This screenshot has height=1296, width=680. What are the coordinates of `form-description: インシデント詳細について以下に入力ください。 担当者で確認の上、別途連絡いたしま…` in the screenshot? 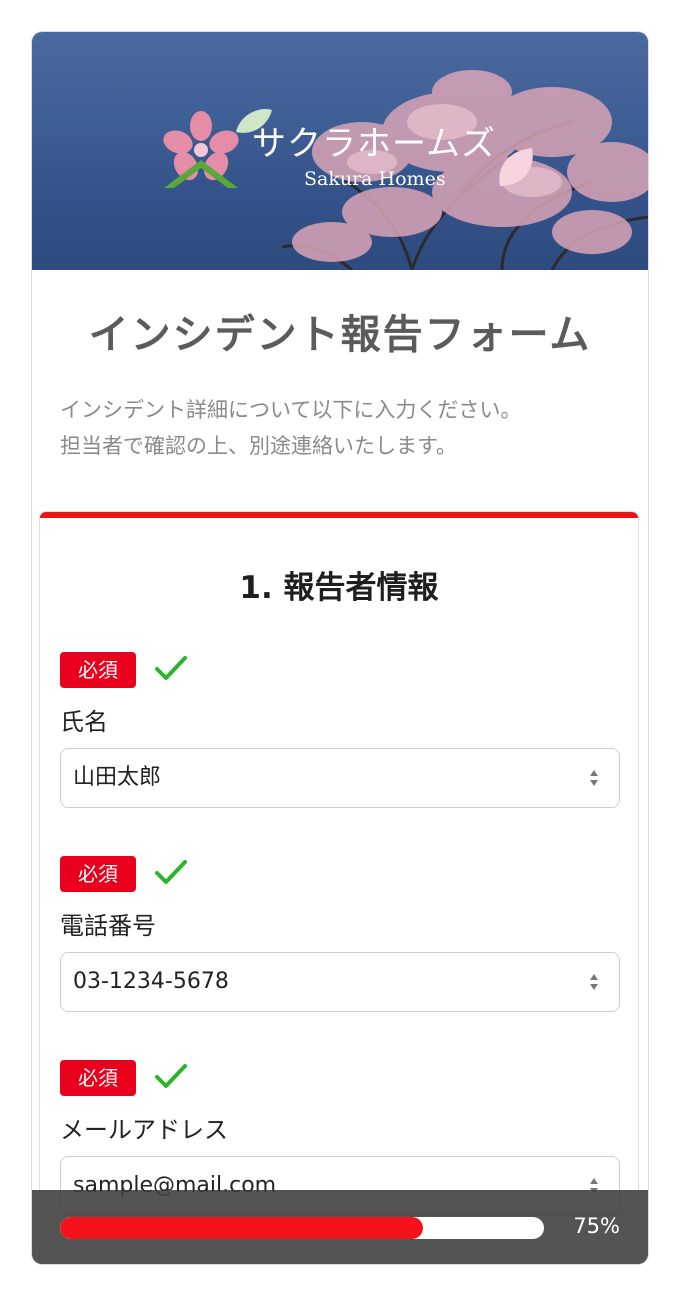 It's located at (340, 428).